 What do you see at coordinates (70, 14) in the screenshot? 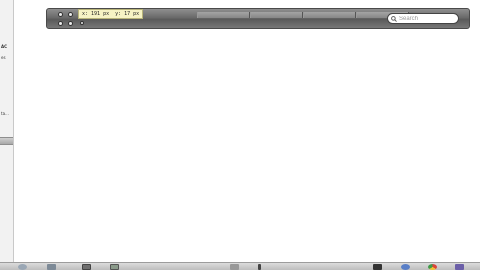
I see `minimize-button` at bounding box center [70, 14].